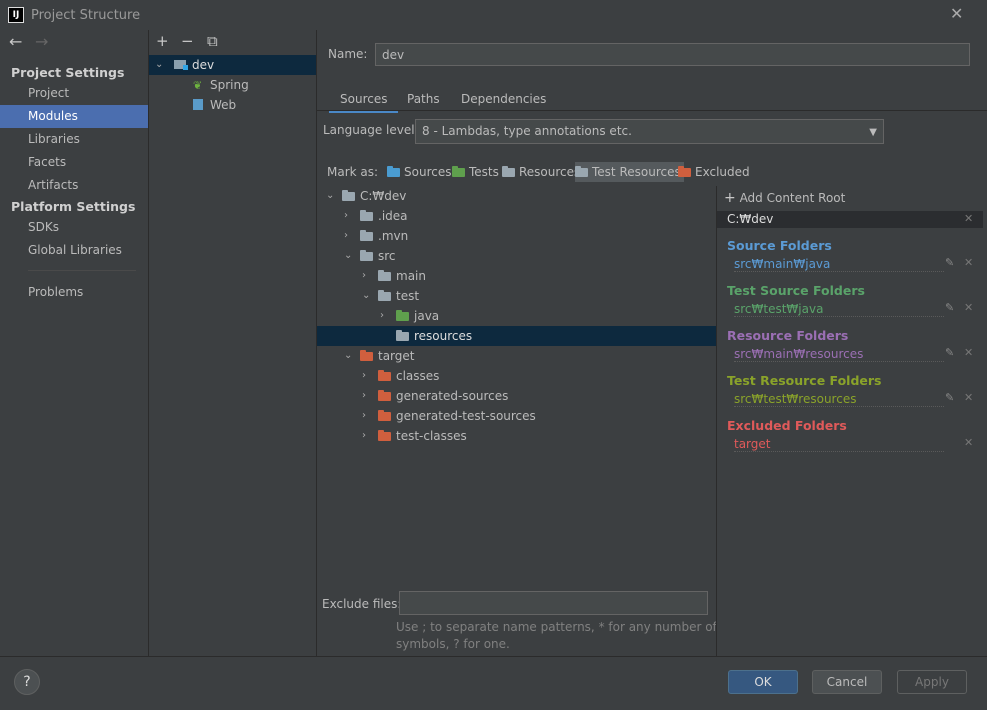 The image size is (987, 710). What do you see at coordinates (431, 436) in the screenshot?
I see `tree-row-label: test-classes` at bounding box center [431, 436].